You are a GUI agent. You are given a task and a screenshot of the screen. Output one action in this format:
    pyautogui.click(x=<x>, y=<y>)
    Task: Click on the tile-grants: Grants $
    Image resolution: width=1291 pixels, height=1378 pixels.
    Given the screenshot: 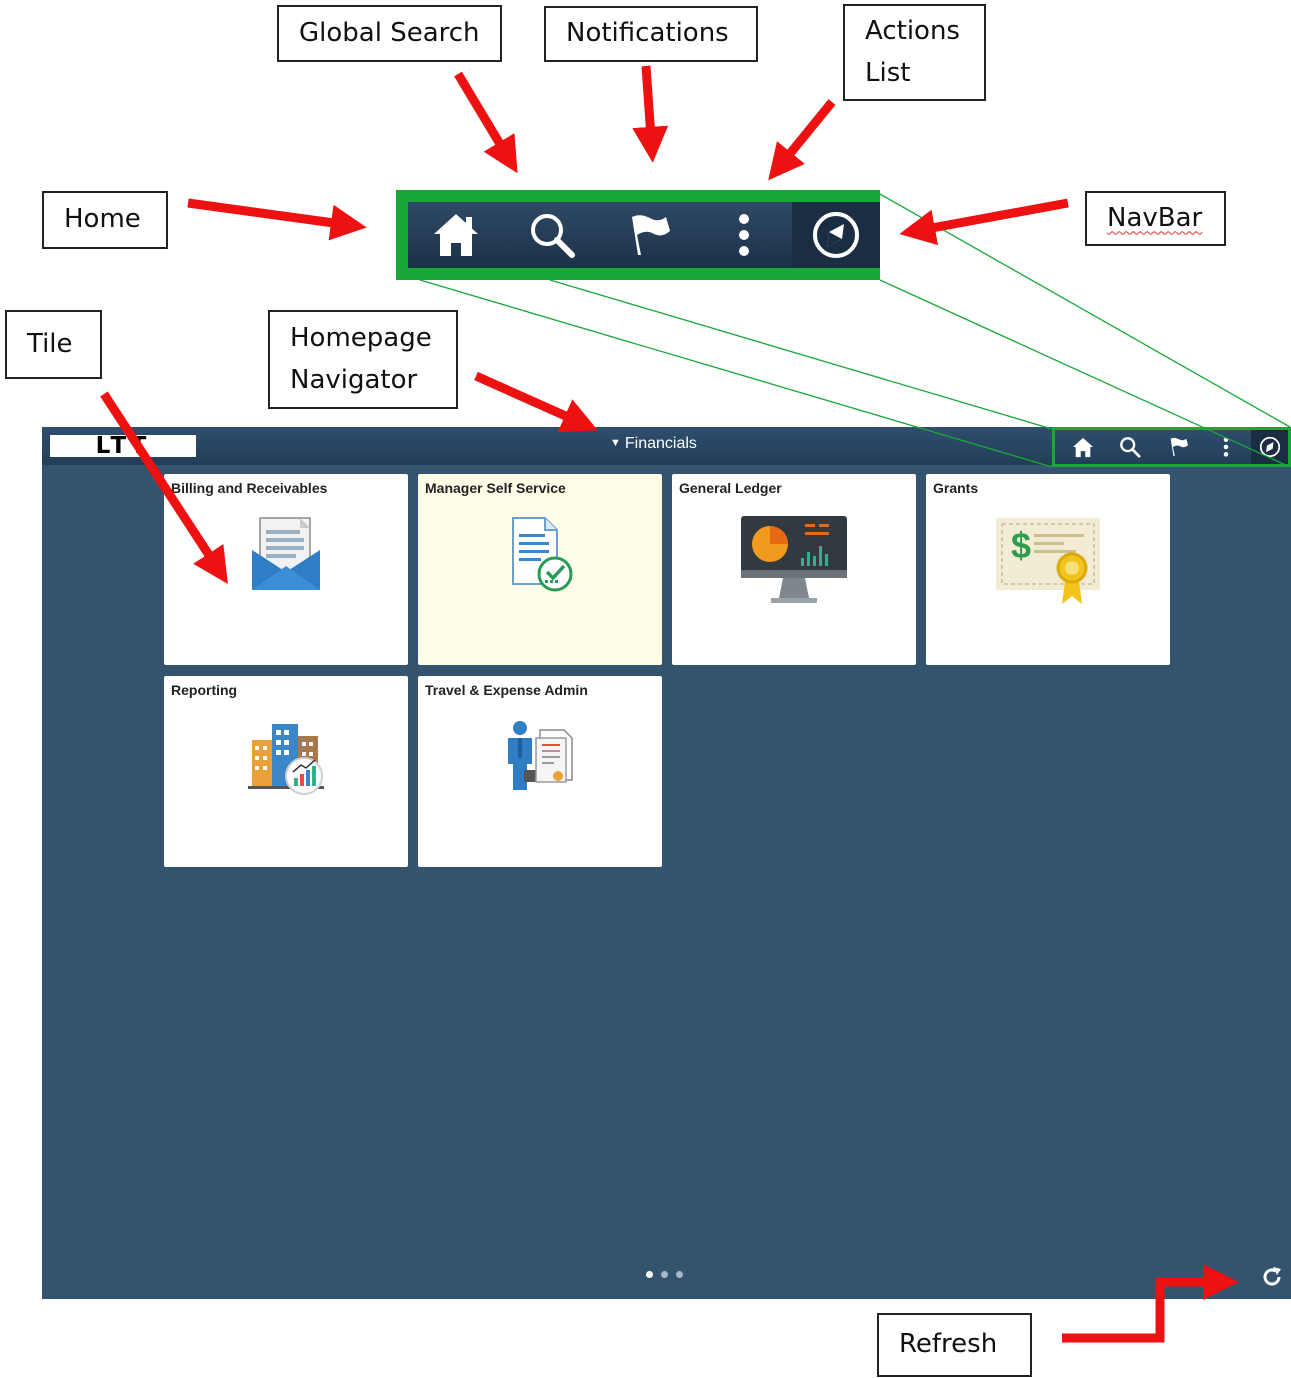 What is the action you would take?
    pyautogui.click(x=1048, y=569)
    